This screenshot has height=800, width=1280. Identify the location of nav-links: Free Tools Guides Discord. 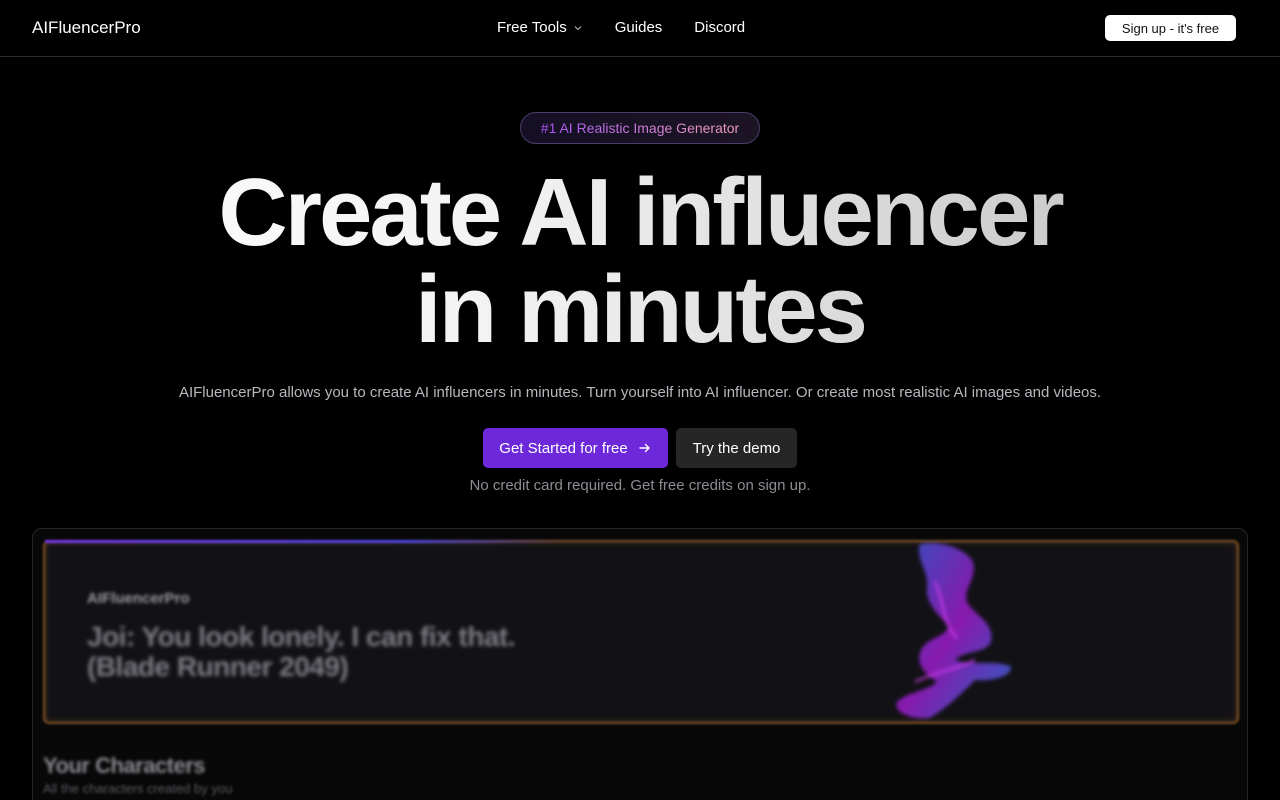
(621, 27).